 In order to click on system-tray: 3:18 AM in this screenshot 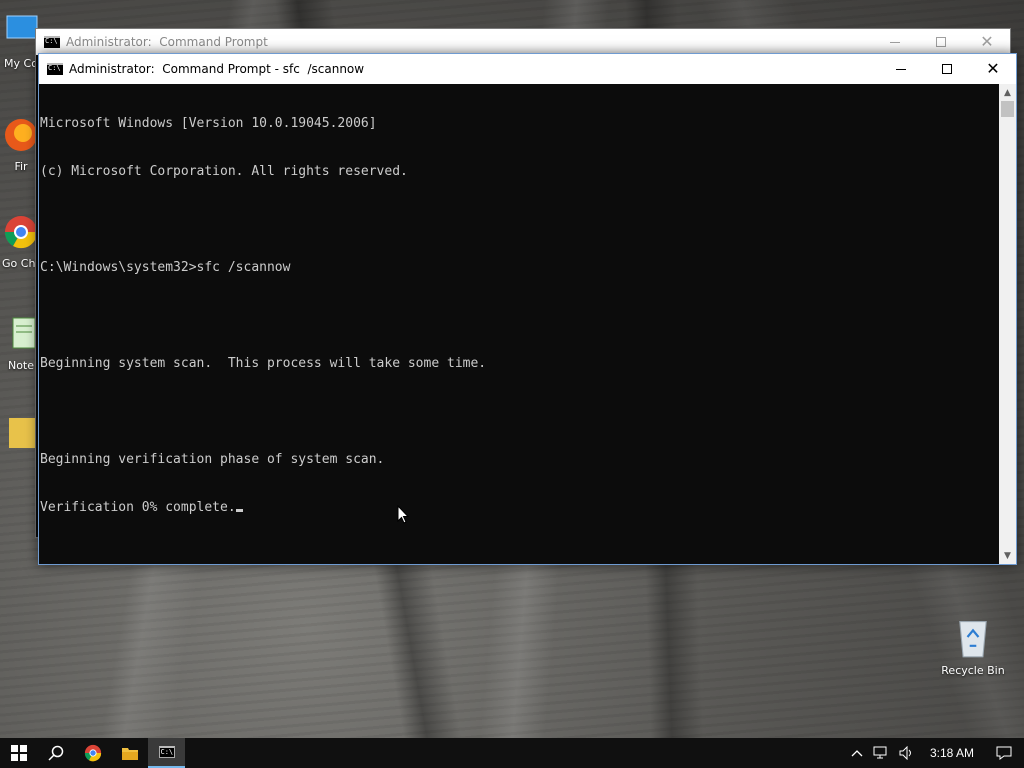, I will do `click(935, 753)`.